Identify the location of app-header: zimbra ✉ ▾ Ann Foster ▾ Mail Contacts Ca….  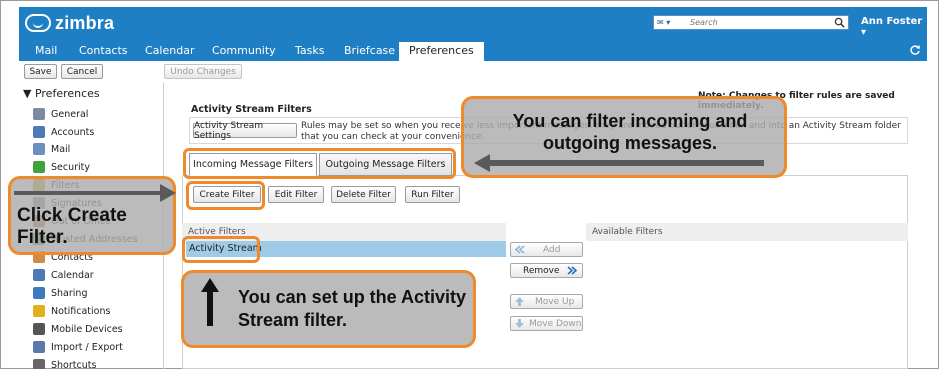
(473, 34).